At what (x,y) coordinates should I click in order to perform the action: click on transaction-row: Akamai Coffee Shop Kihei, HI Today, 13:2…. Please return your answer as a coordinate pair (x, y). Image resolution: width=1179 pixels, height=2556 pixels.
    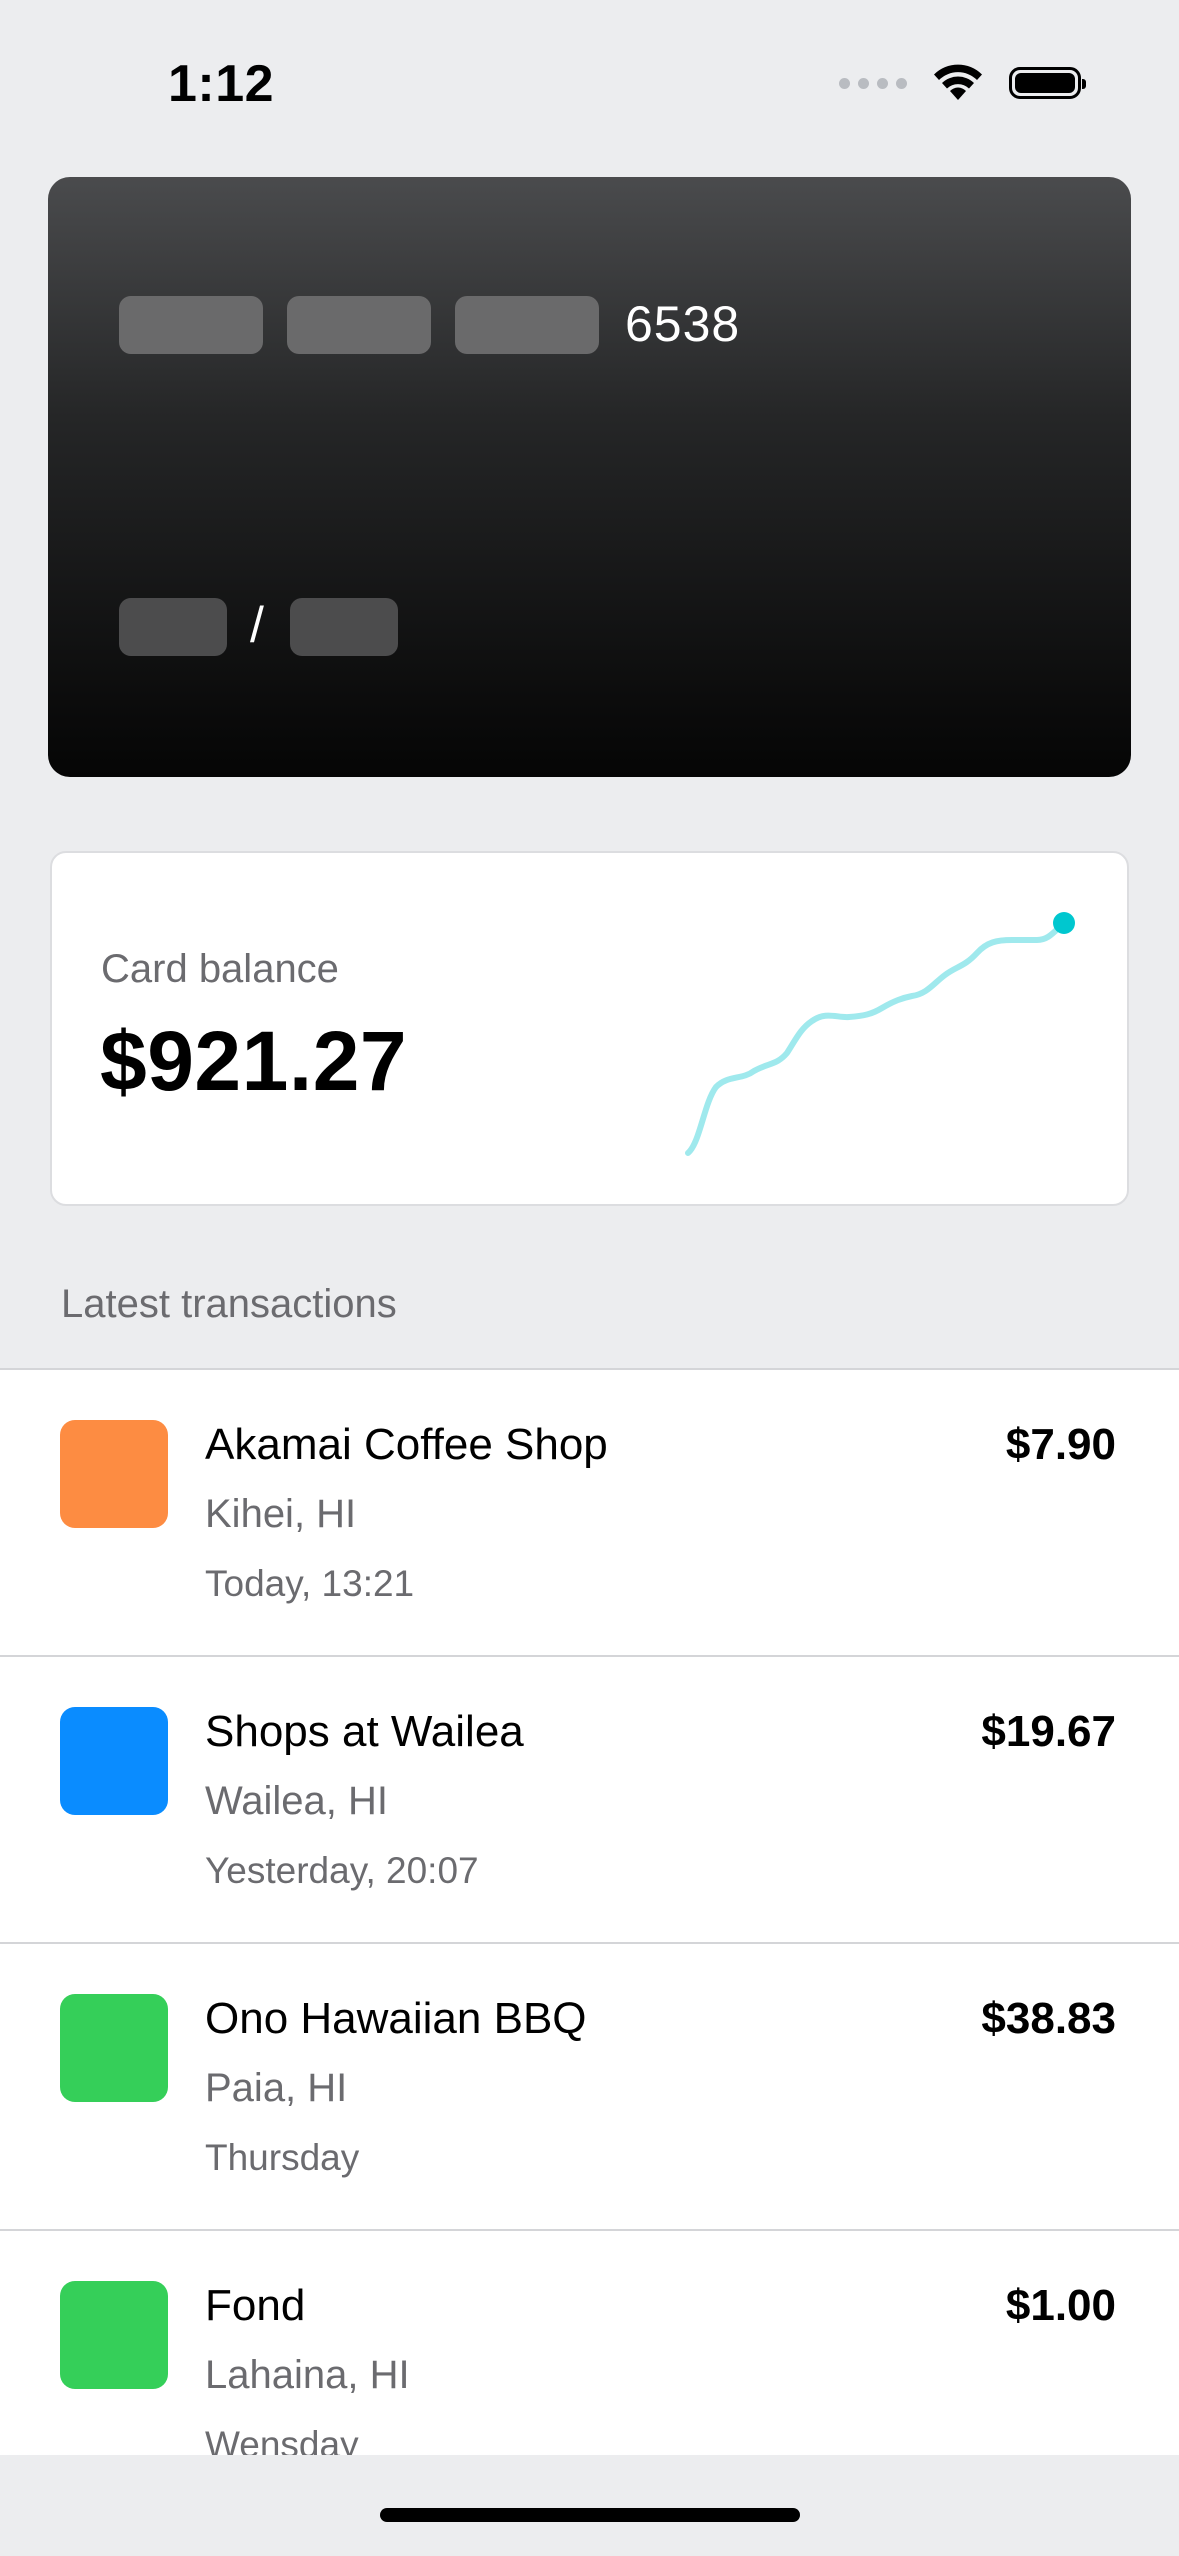
    Looking at the image, I should click on (589, 1511).